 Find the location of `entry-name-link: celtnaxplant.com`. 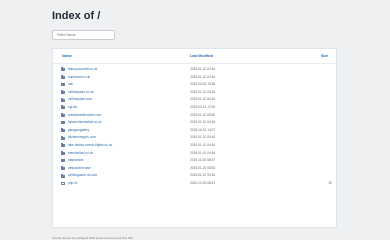

entry-name-link: celtnaxplant.com is located at coordinates (80, 100).